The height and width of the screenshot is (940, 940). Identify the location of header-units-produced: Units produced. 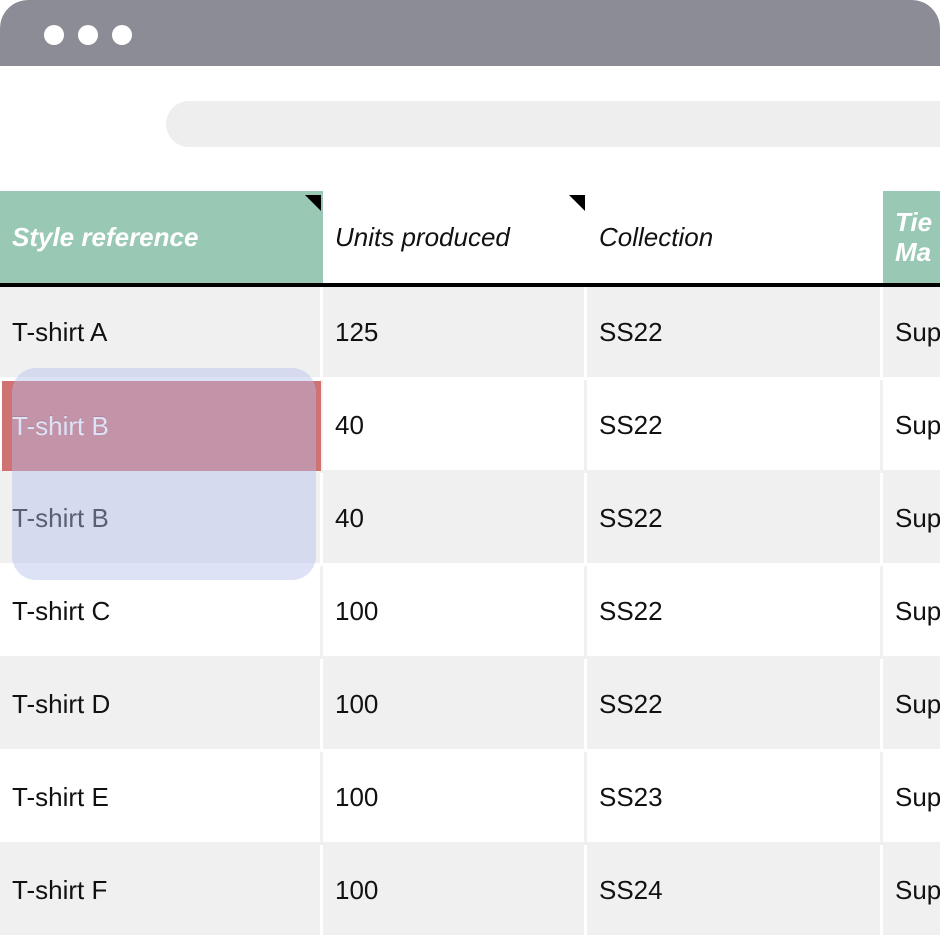
(455, 237).